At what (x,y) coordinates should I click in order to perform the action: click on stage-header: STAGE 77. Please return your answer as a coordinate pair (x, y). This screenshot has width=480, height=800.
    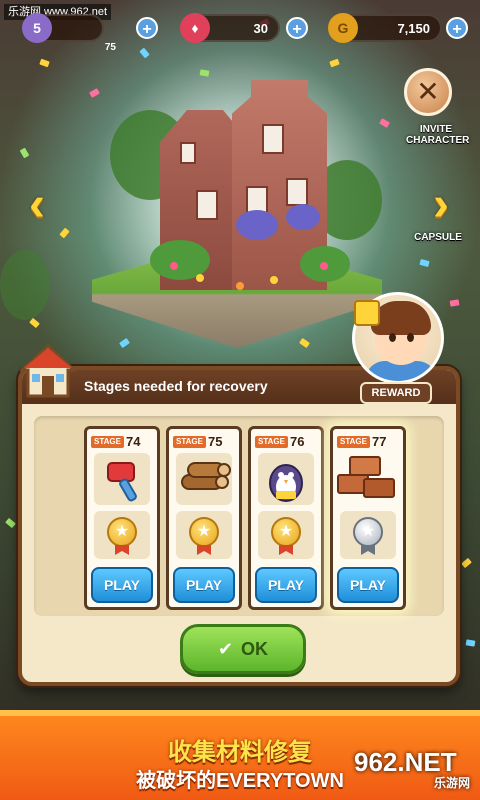
    Looking at the image, I should click on (361, 441).